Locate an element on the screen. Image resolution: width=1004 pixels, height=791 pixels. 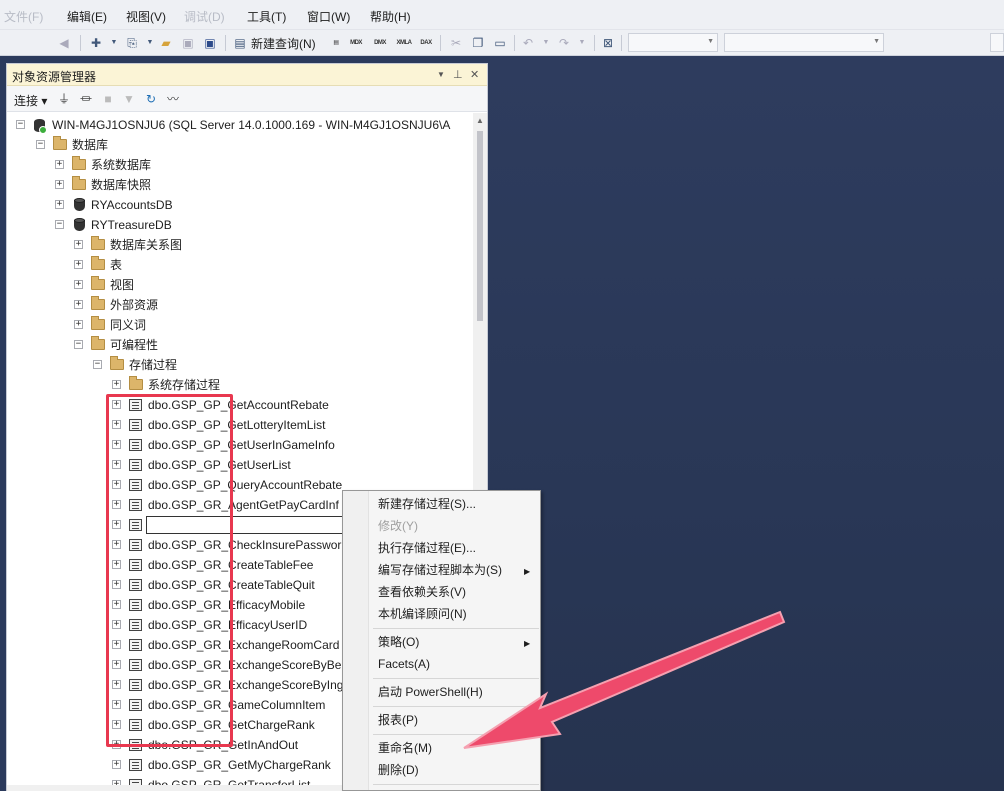
copy-icon: ❐ is located at coordinates (478, 43).